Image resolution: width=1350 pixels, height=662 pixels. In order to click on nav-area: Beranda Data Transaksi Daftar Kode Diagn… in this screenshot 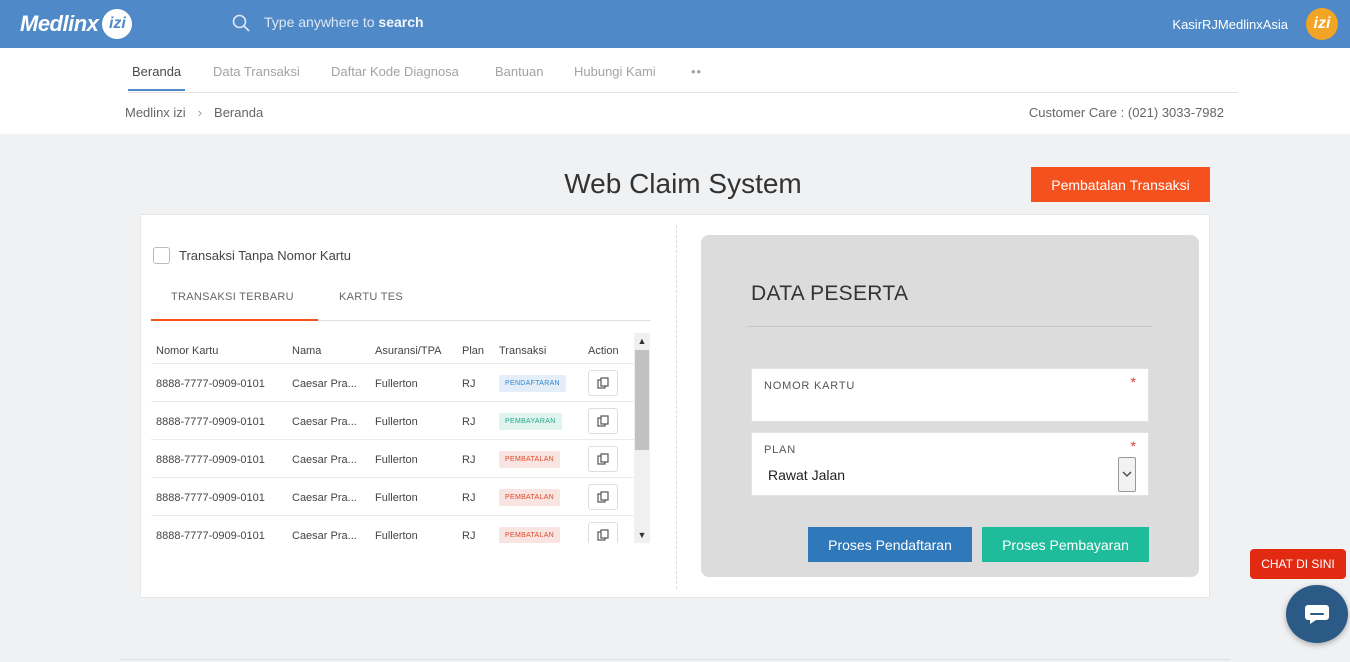, I will do `click(675, 91)`.